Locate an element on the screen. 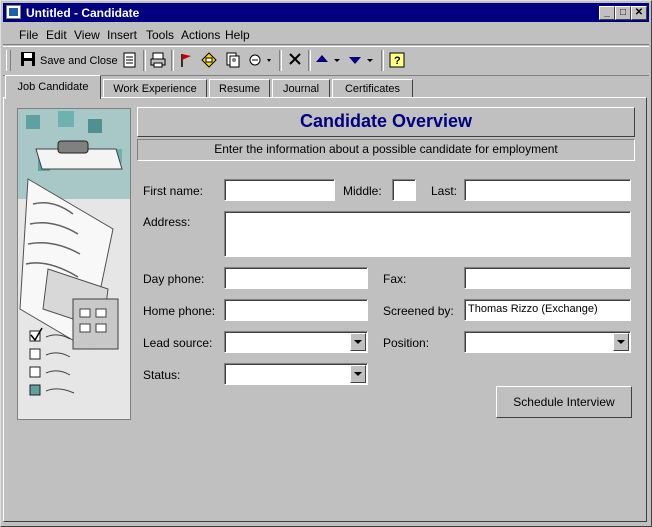 Image resolution: width=652 pixels, height=527 pixels. status-combo is located at coordinates (296, 374).